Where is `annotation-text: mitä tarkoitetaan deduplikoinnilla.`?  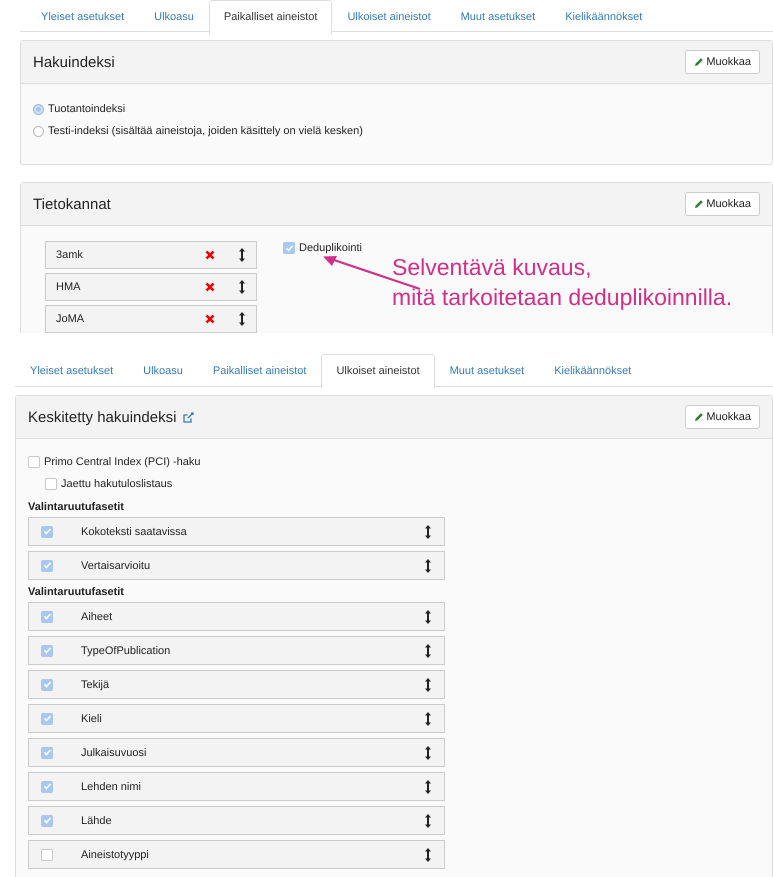
annotation-text: mitä tarkoitetaan deduplikoinnilla. is located at coordinates (562, 297).